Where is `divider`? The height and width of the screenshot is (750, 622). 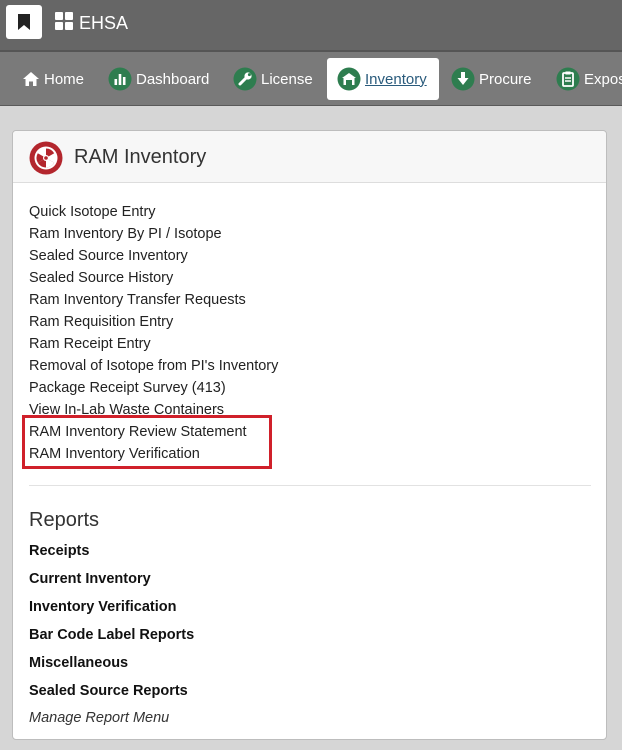
divider is located at coordinates (310, 485).